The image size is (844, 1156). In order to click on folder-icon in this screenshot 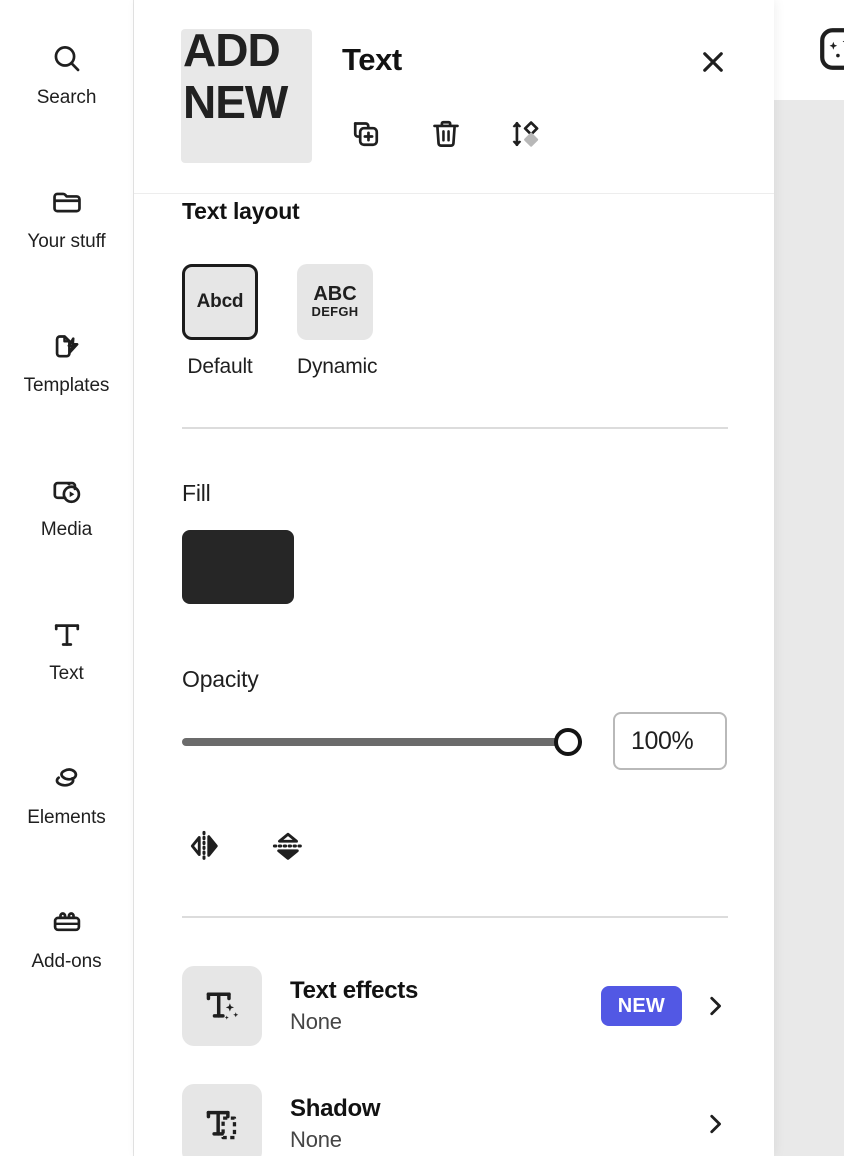, I will do `click(67, 203)`.